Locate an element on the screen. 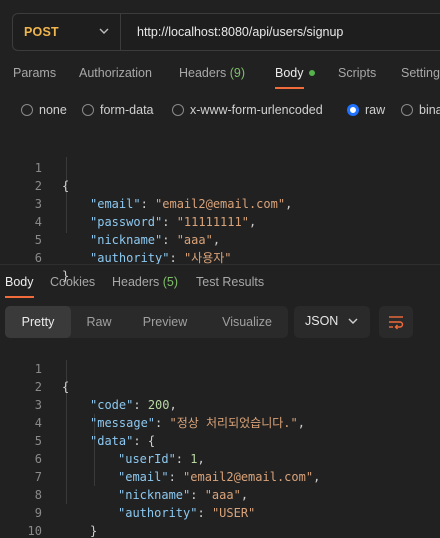  tab-response-headers: Headers (5) is located at coordinates (145, 282).